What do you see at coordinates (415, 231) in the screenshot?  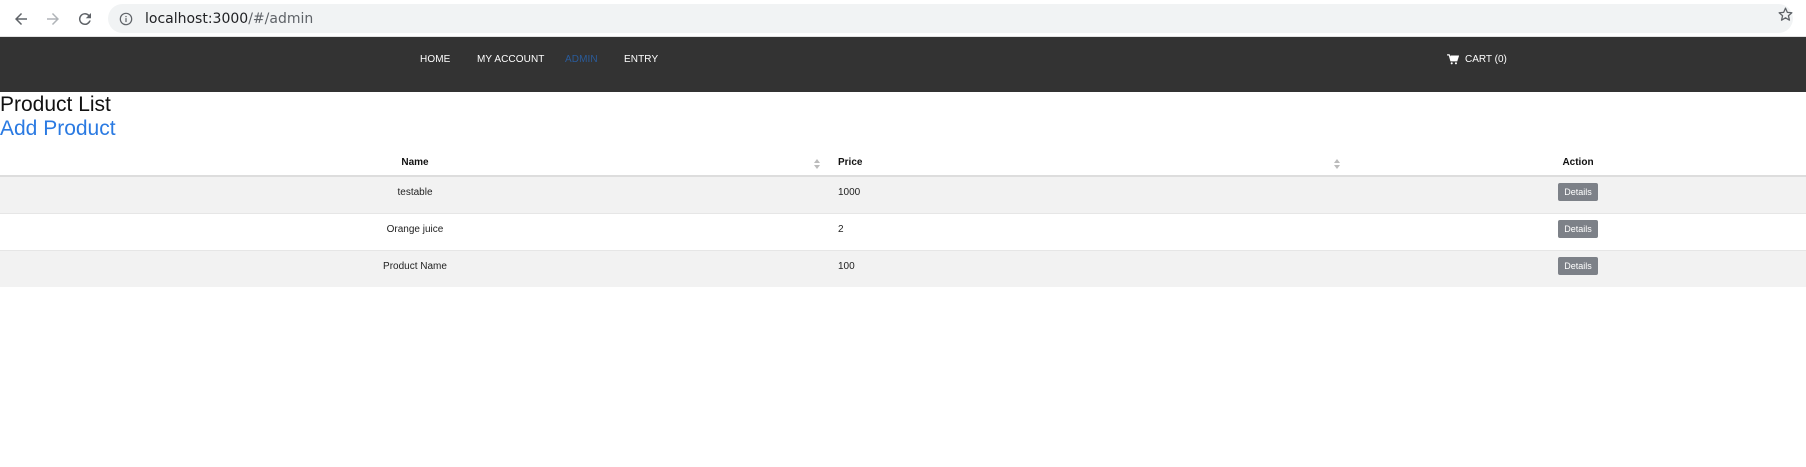 I see `cell-name: Orange juice` at bounding box center [415, 231].